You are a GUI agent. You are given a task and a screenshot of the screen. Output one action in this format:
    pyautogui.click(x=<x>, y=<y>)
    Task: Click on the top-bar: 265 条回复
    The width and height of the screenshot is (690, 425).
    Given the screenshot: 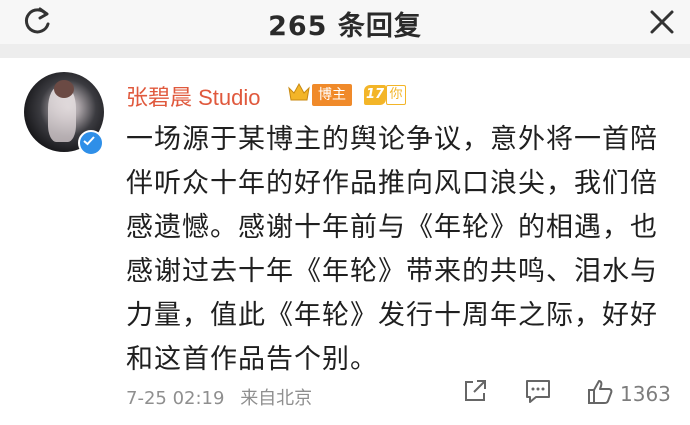 What is the action you would take?
    pyautogui.click(x=345, y=22)
    